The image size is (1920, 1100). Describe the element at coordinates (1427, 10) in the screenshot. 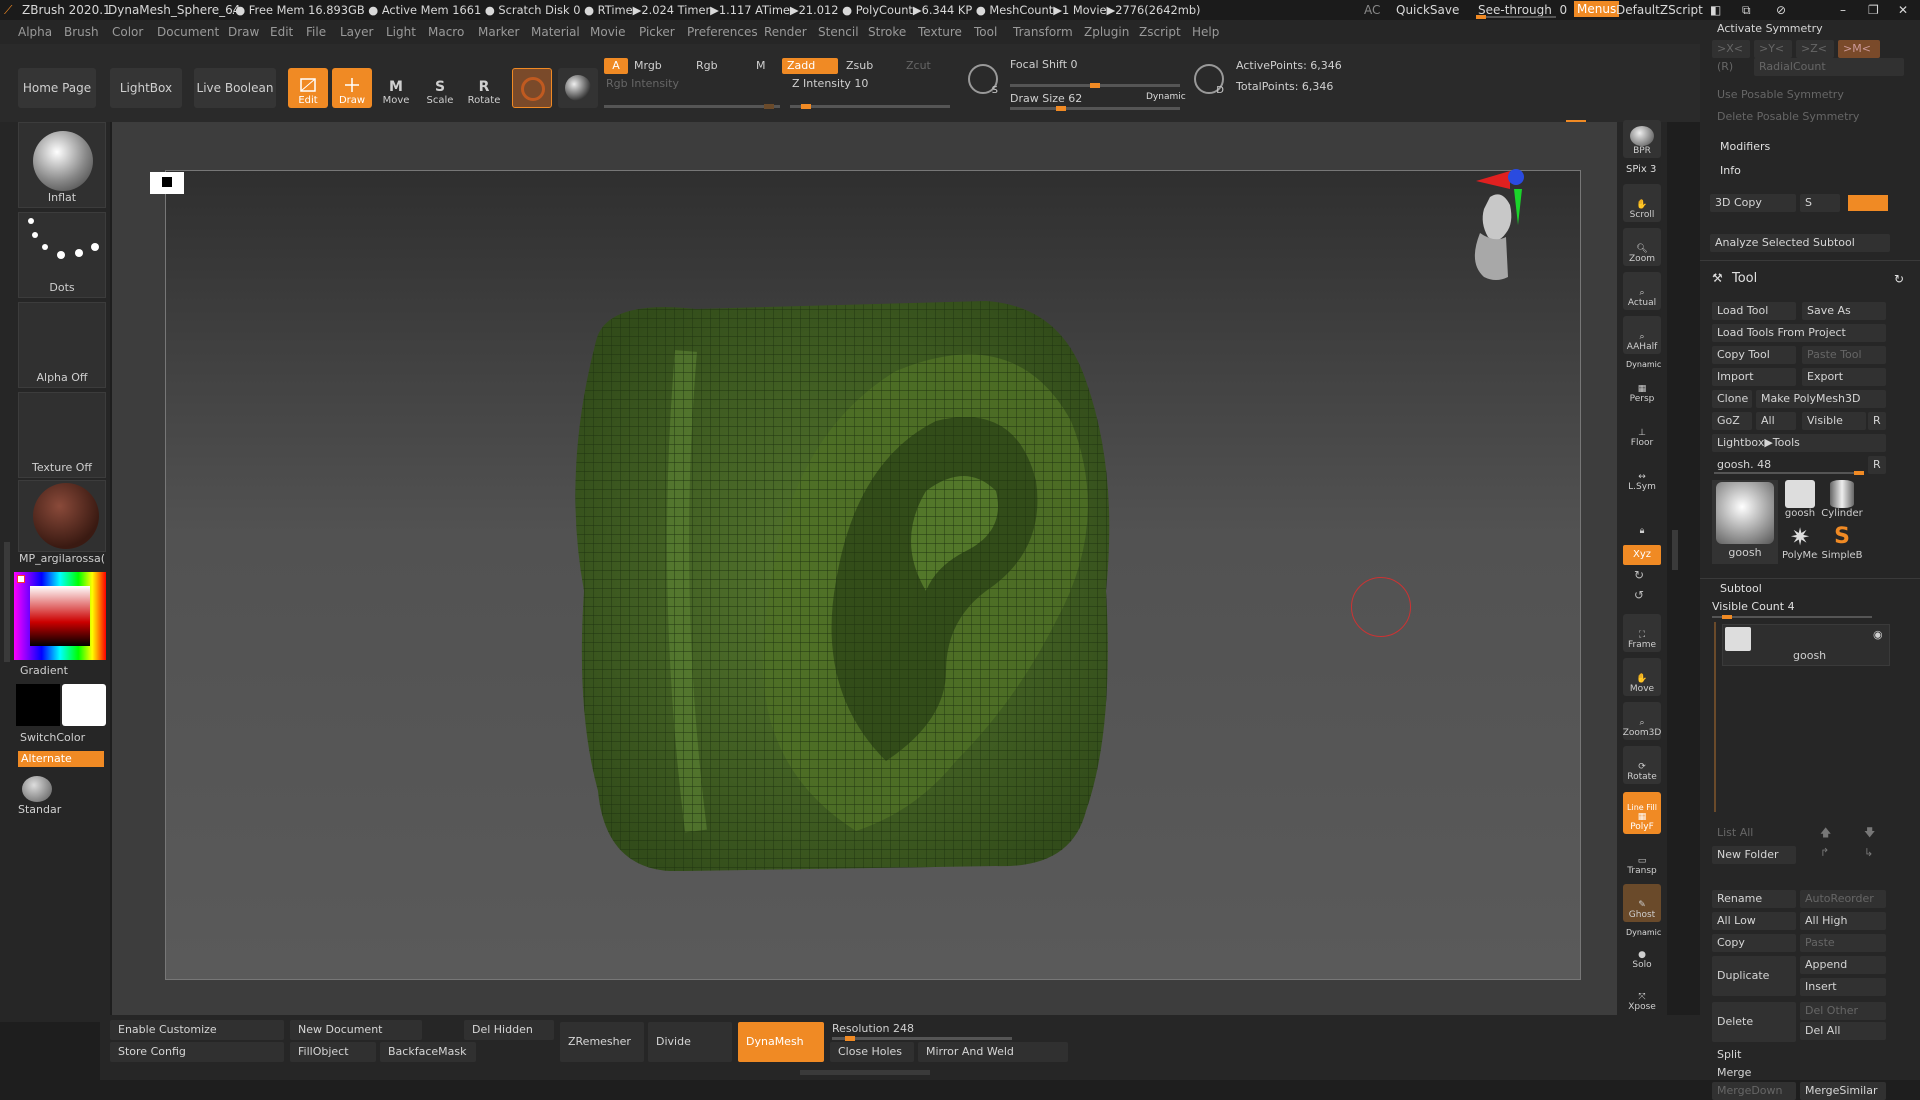

I see `quicksave-button: QuickSave` at that location.